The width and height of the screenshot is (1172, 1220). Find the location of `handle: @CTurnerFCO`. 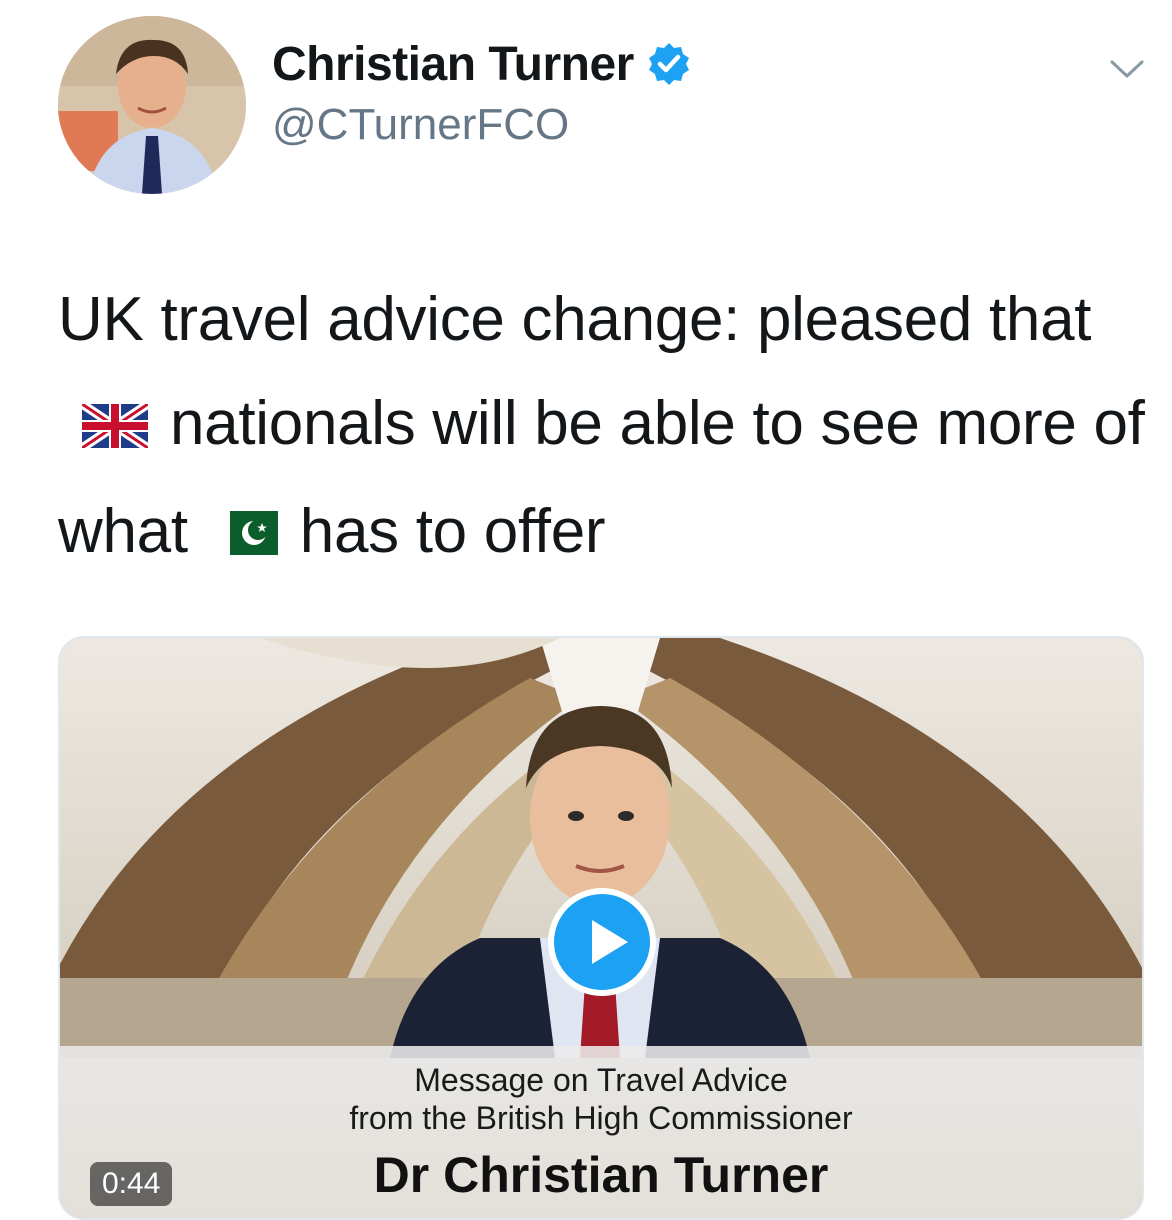

handle: @CTurnerFCO is located at coordinates (420, 125).